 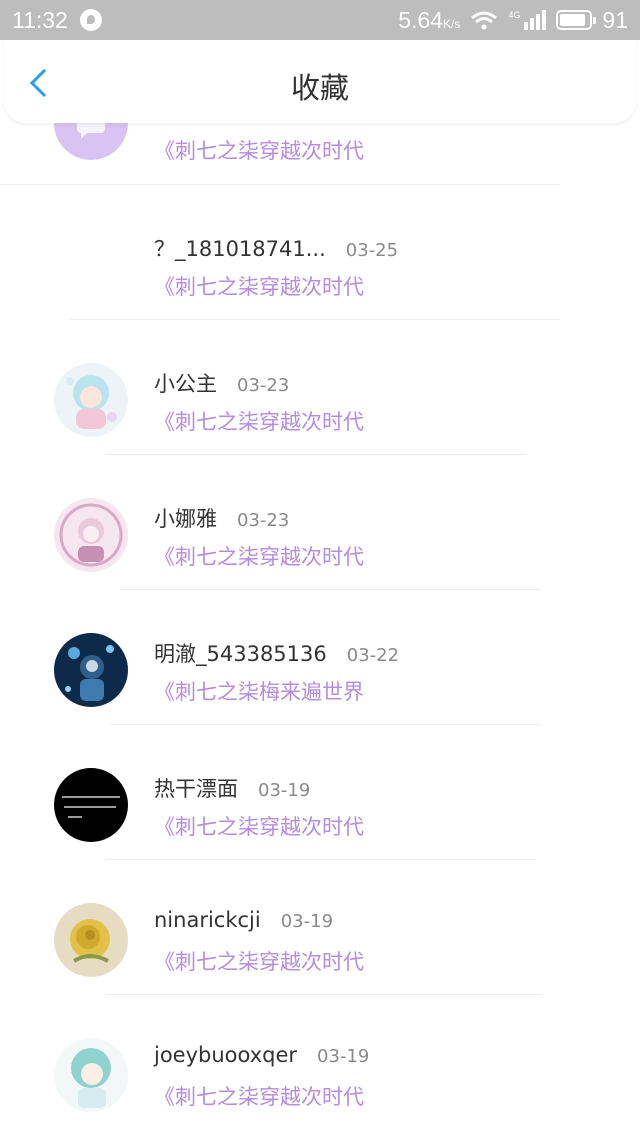 What do you see at coordinates (484, 20) in the screenshot?
I see `wifi-icon` at bounding box center [484, 20].